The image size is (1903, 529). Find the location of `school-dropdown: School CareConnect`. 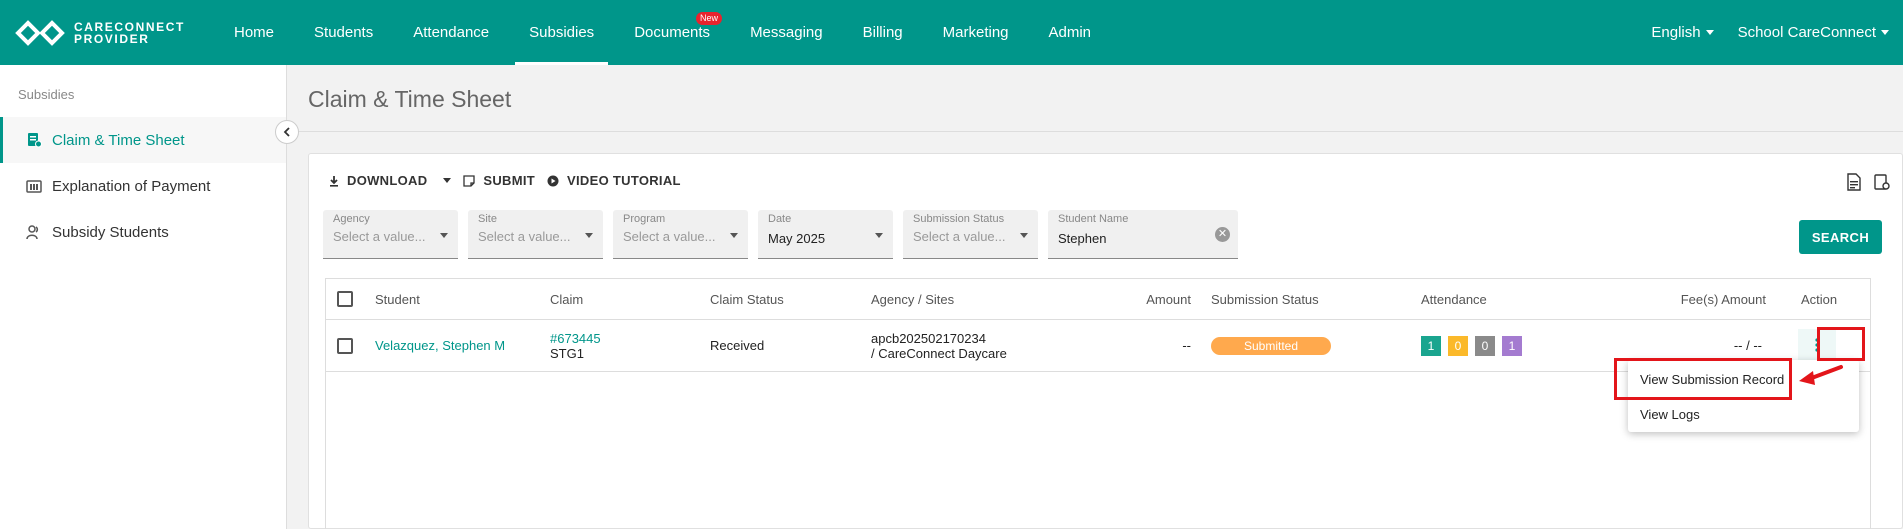

school-dropdown: School CareConnect is located at coordinates (1813, 32).